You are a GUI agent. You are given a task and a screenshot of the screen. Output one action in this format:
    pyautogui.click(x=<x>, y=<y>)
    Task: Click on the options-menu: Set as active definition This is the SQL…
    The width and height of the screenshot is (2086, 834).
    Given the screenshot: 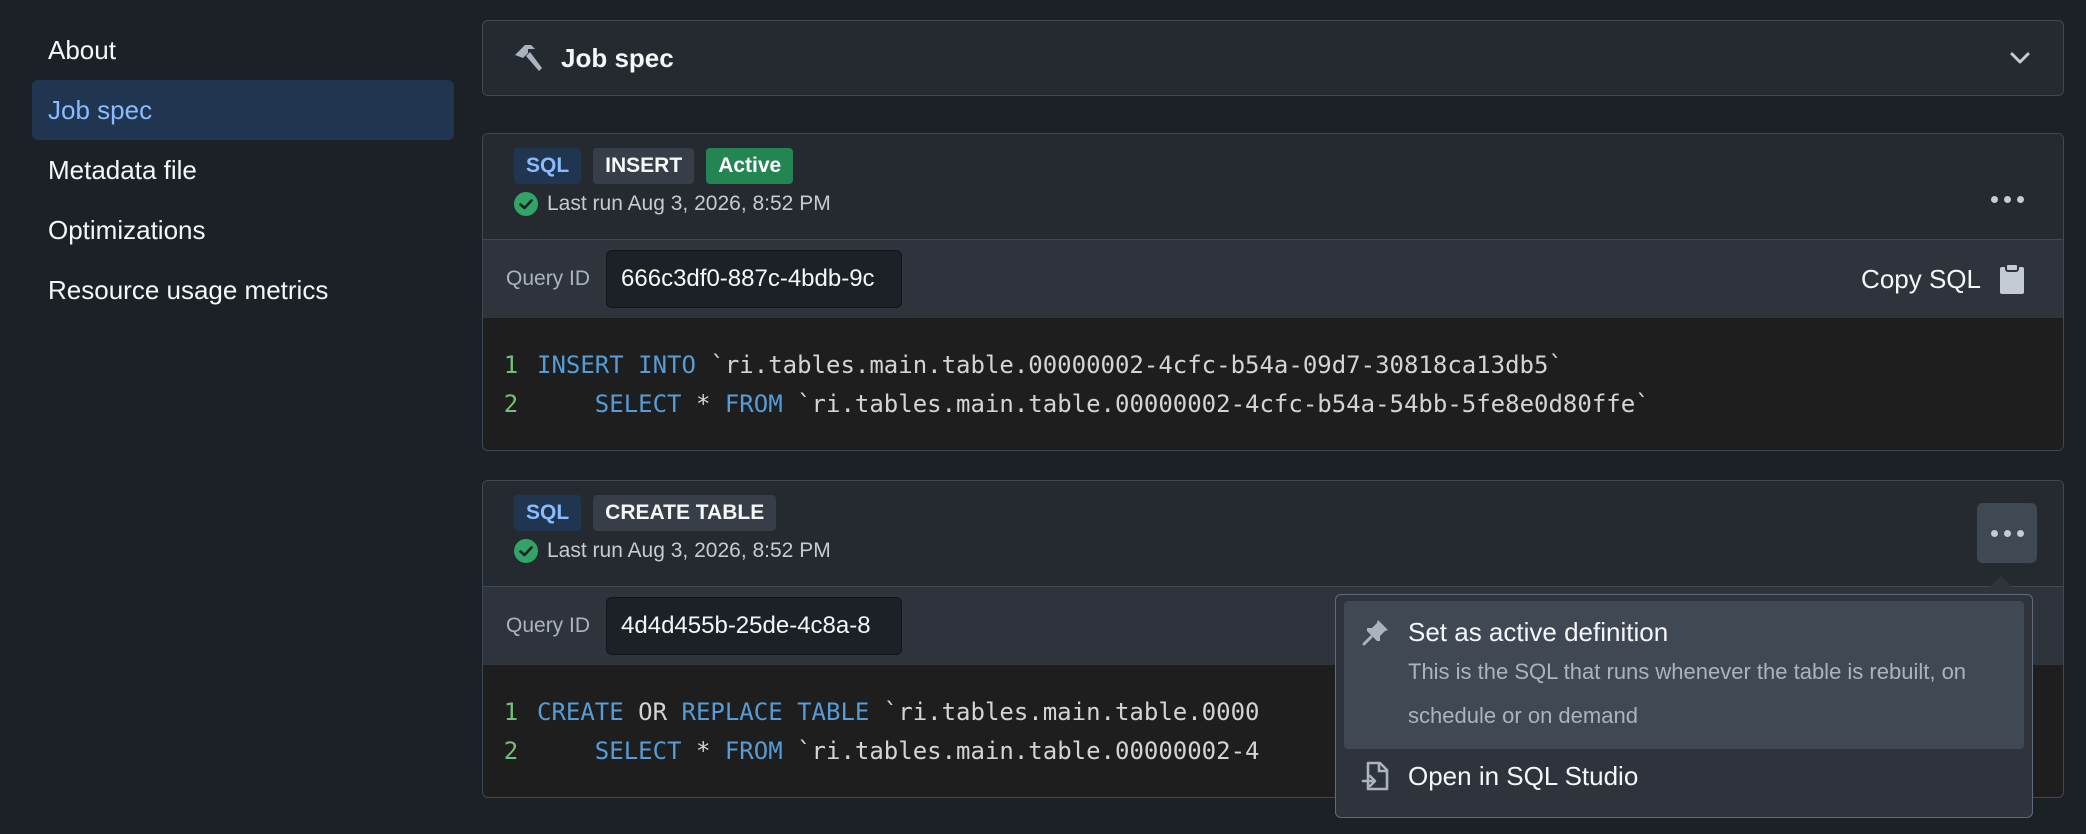 What is the action you would take?
    pyautogui.click(x=1684, y=706)
    